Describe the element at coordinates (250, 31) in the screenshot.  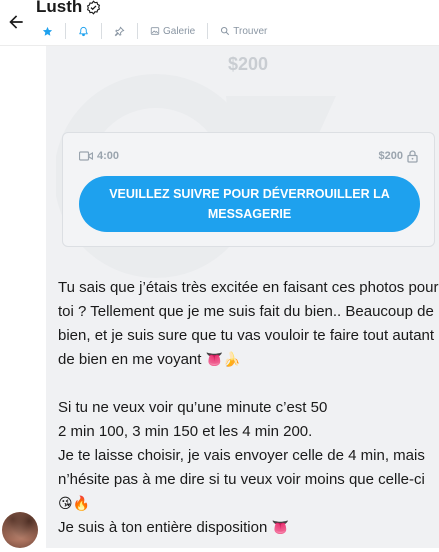
I see `search-label: Trouver` at that location.